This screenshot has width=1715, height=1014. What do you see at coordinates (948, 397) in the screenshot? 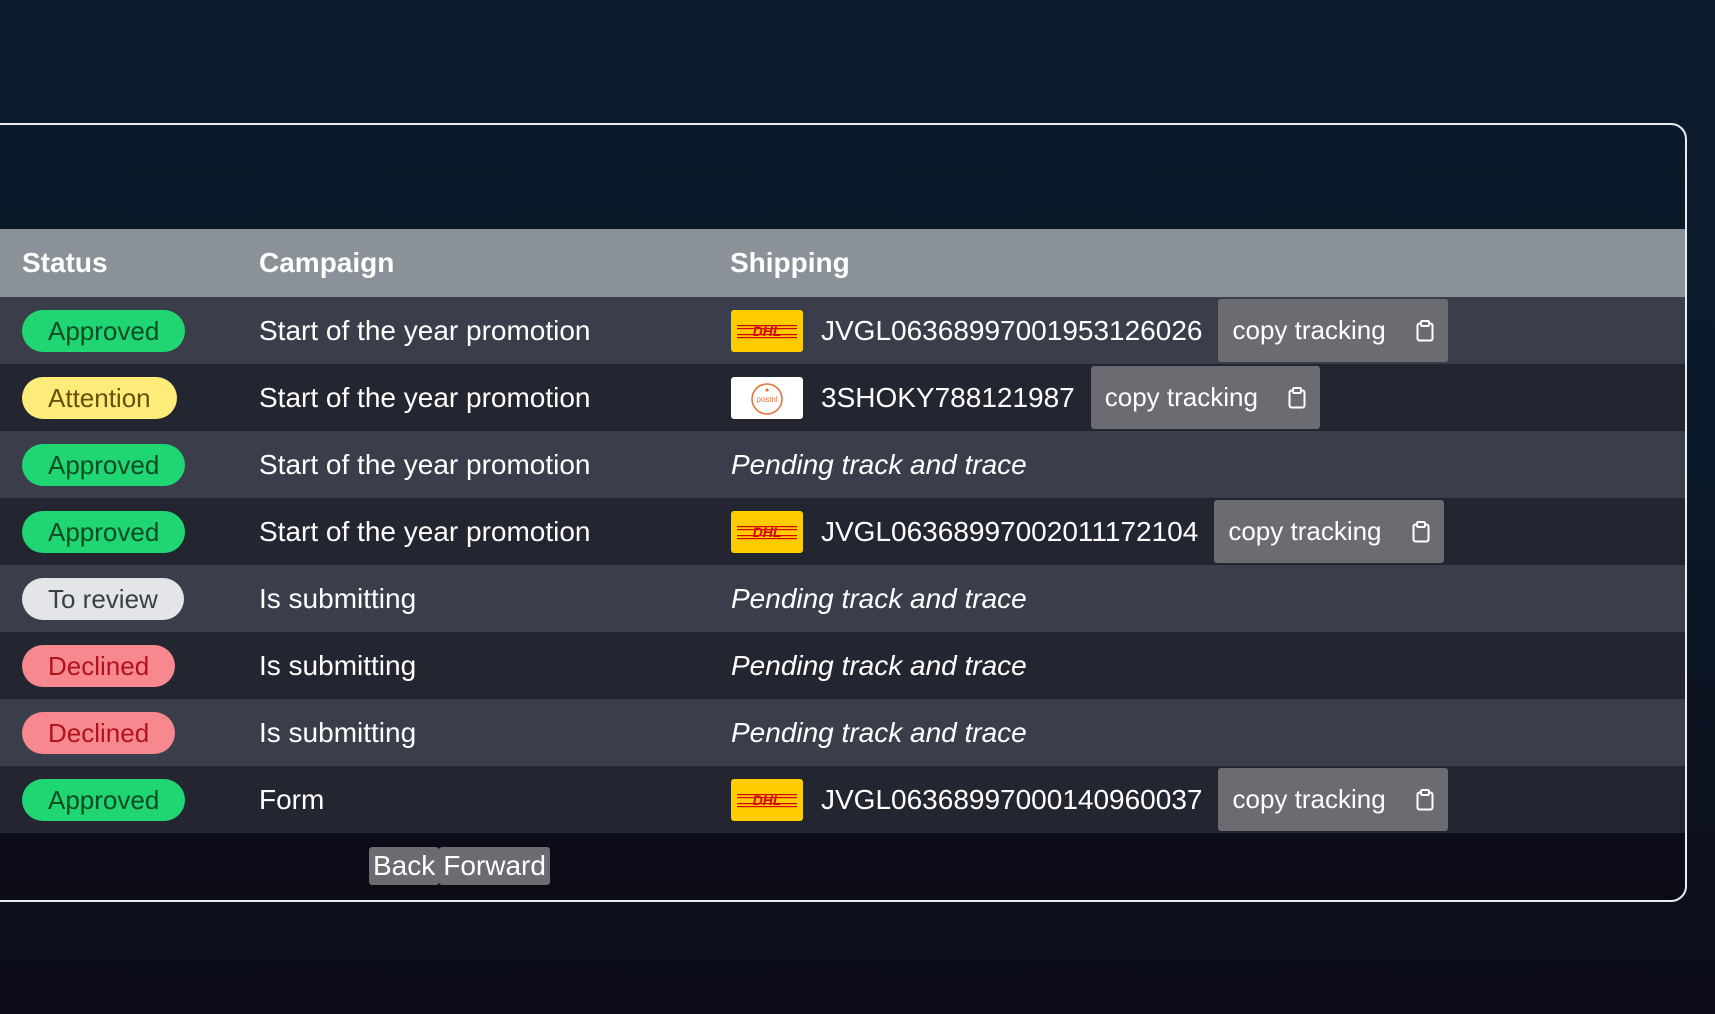
I see `tracking-number: 3SHOKY788121987` at bounding box center [948, 397].